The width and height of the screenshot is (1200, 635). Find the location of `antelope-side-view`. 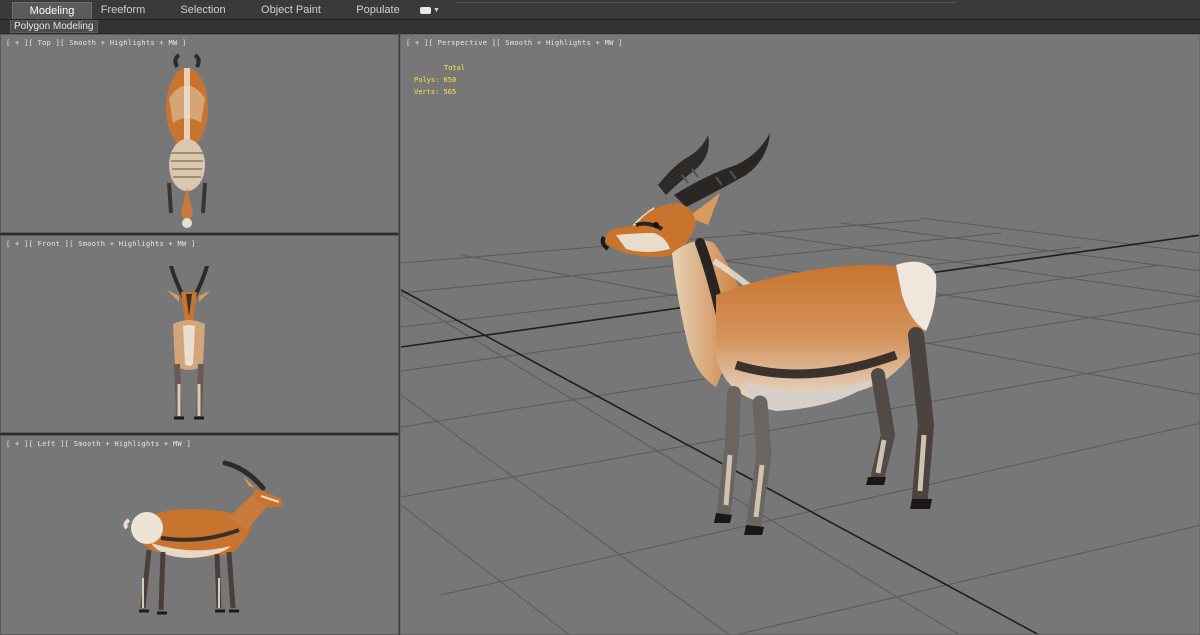

antelope-side-view is located at coordinates (203, 537).